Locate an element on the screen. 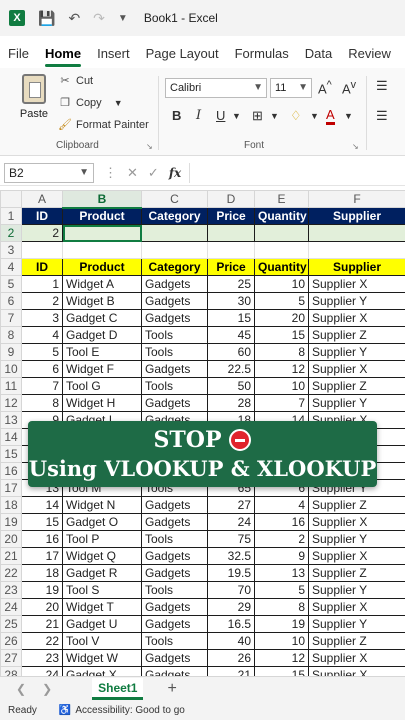  table-cell: Widget W is located at coordinates (102, 658).